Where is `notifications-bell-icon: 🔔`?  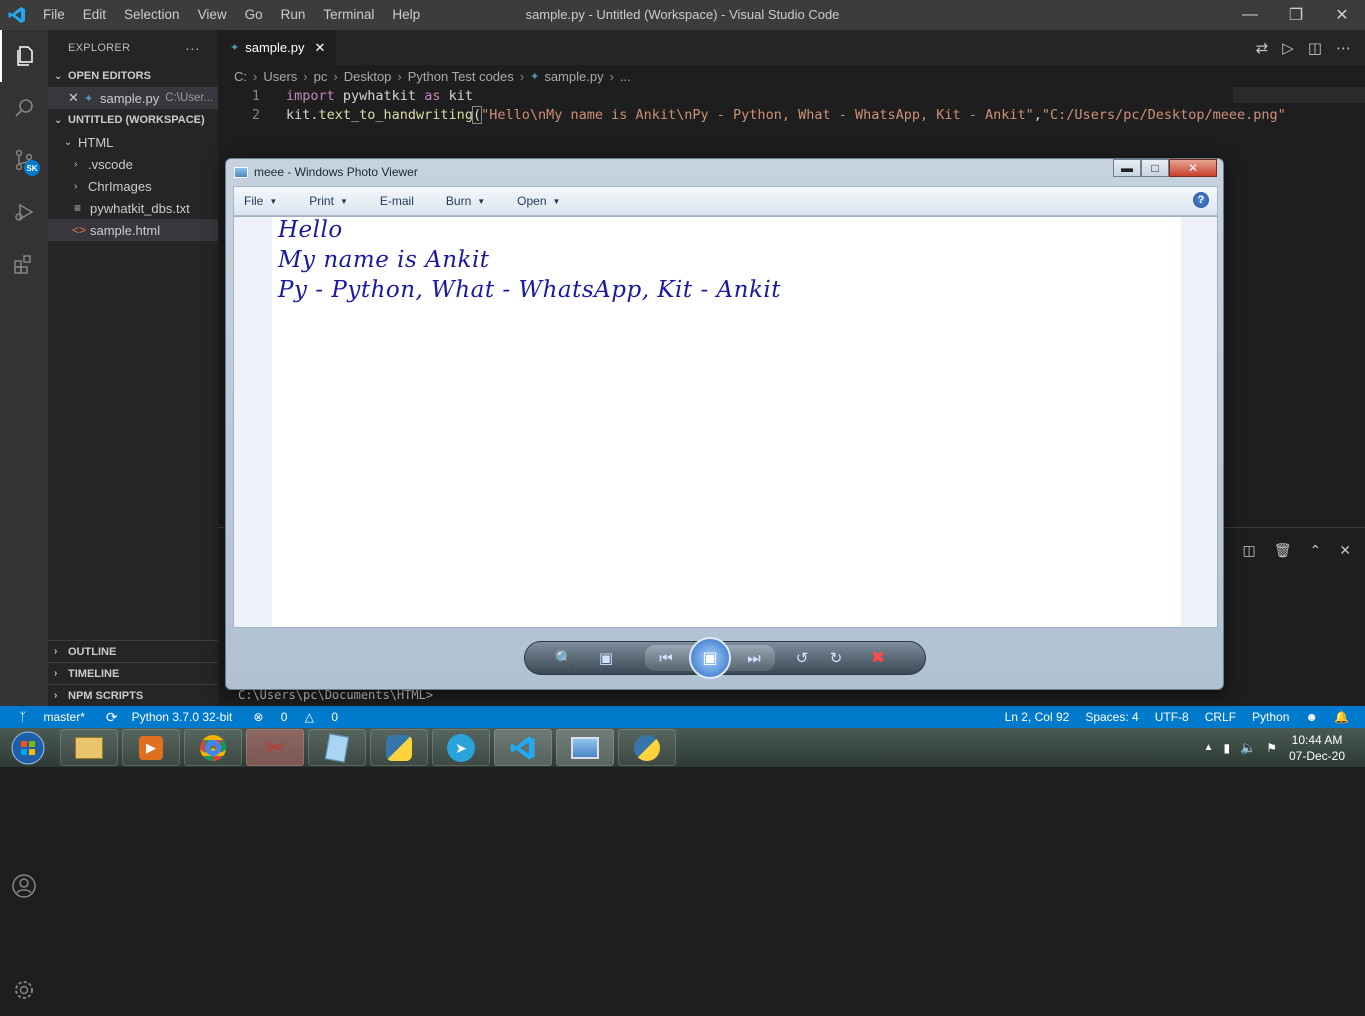 notifications-bell-icon: 🔔 is located at coordinates (1341, 717).